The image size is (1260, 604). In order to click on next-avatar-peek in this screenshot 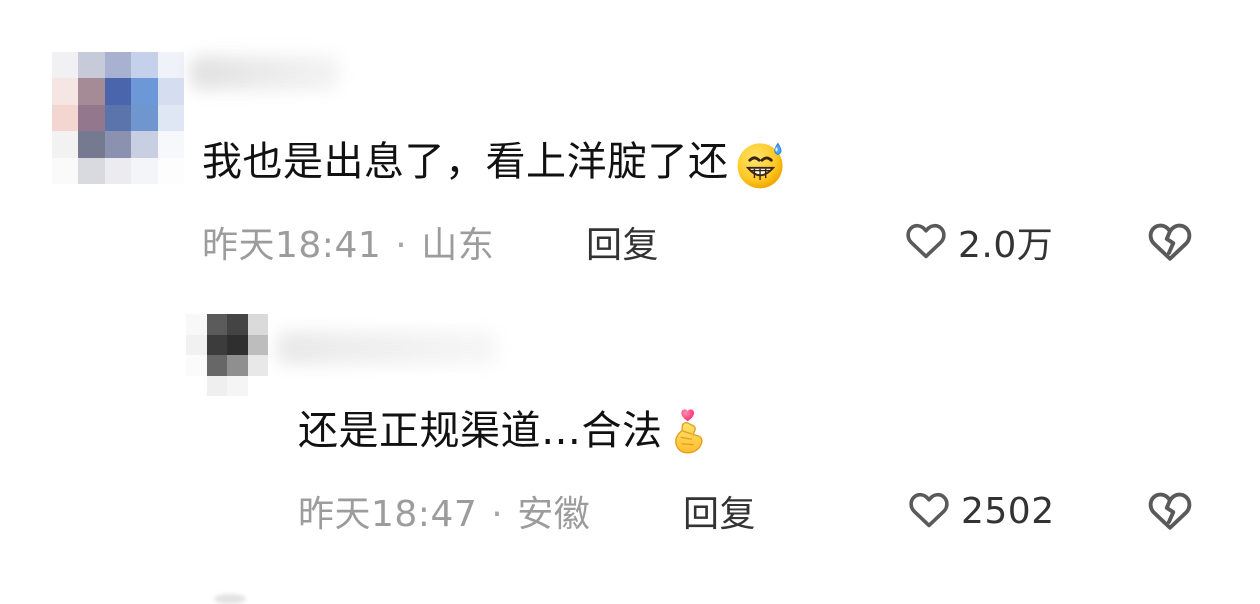, I will do `click(230, 599)`.